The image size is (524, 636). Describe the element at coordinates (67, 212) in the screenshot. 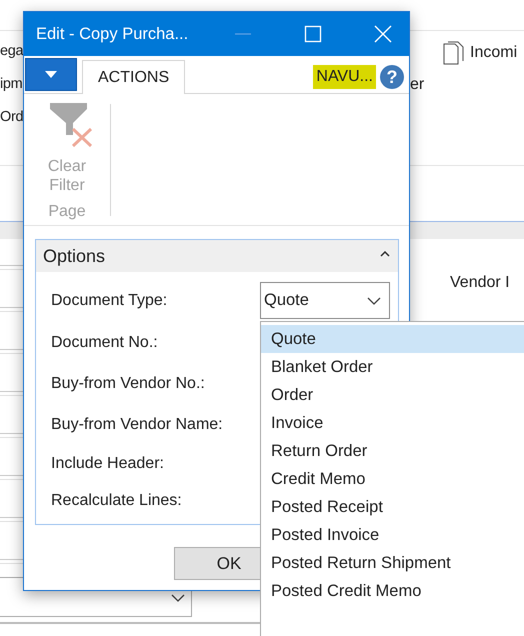

I see `group-label: Page` at that location.